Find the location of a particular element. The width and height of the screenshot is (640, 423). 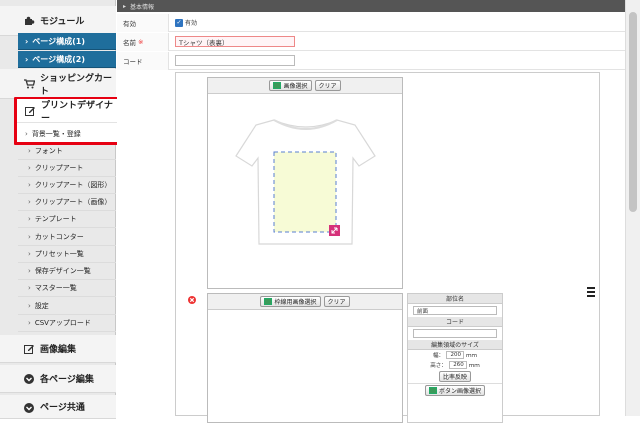

width-unit: ｍｍ is located at coordinates (472, 356).